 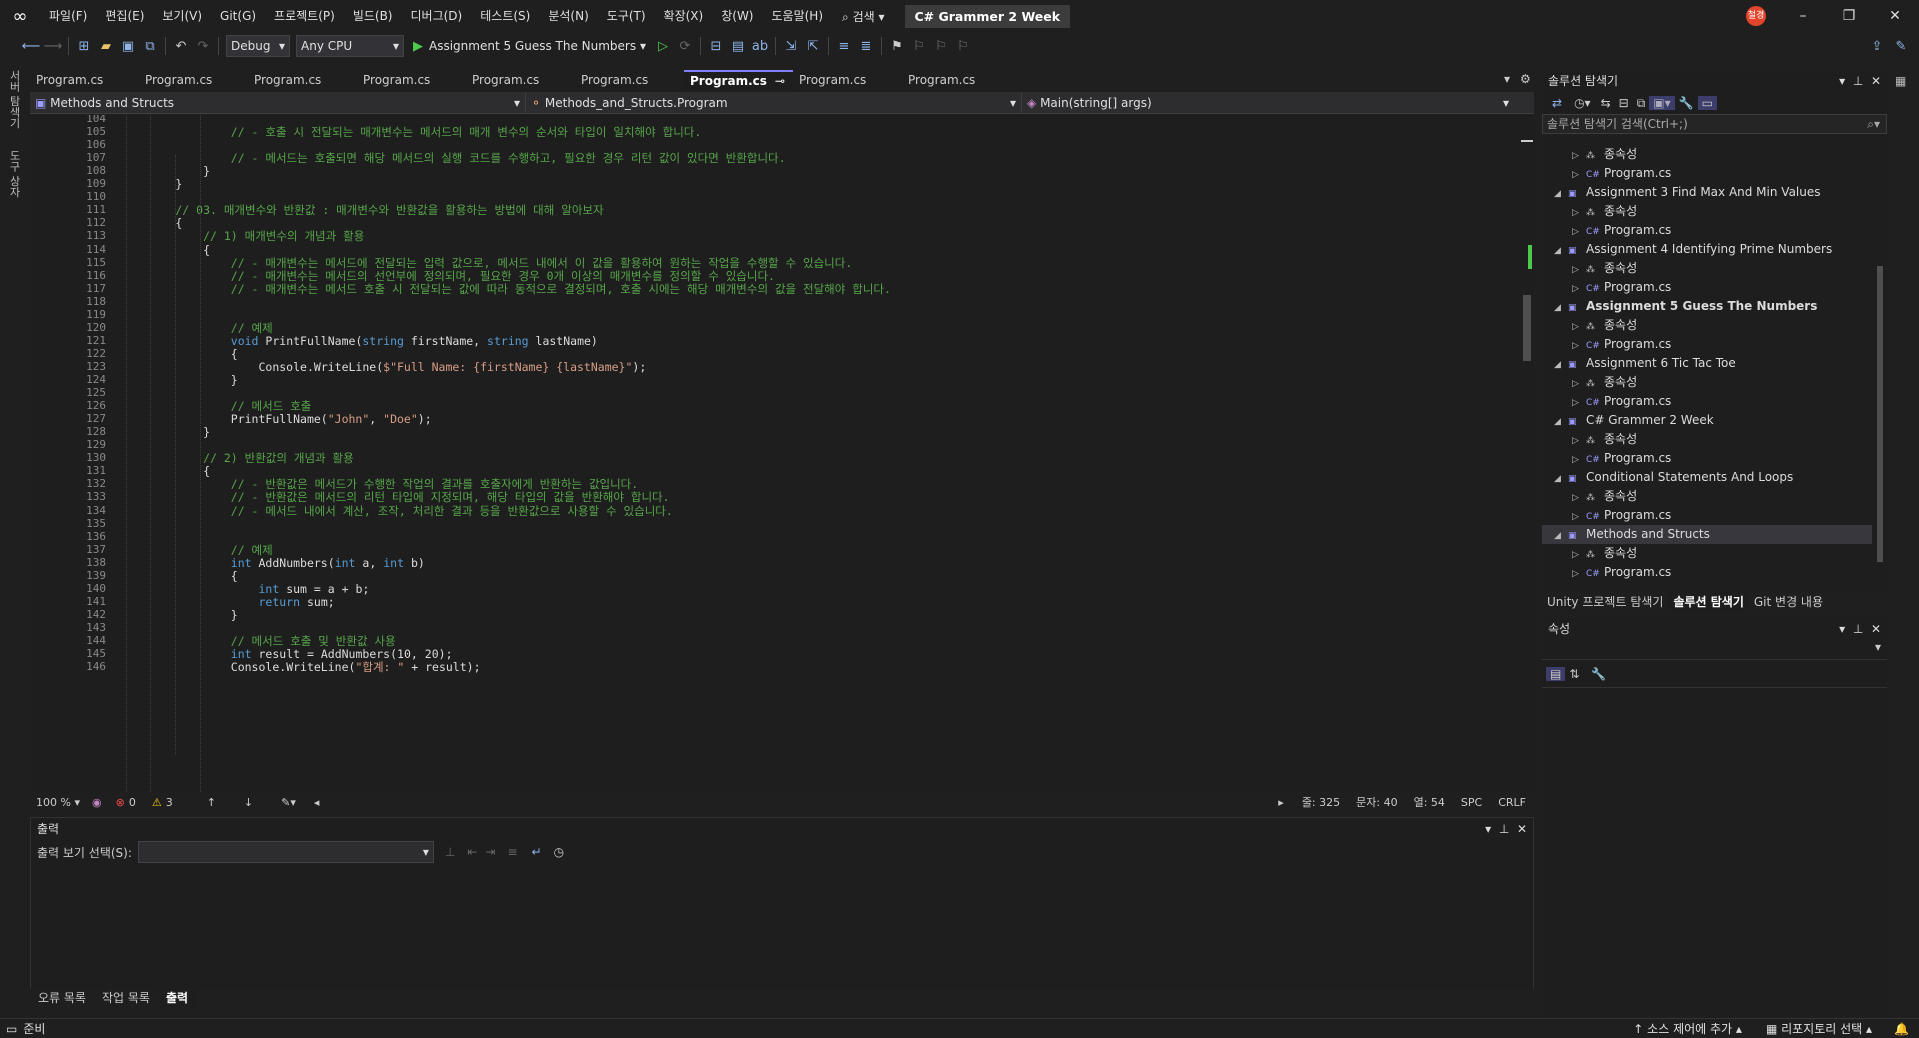 I want to click on history-icon: ◷▾, so click(x=1582, y=103).